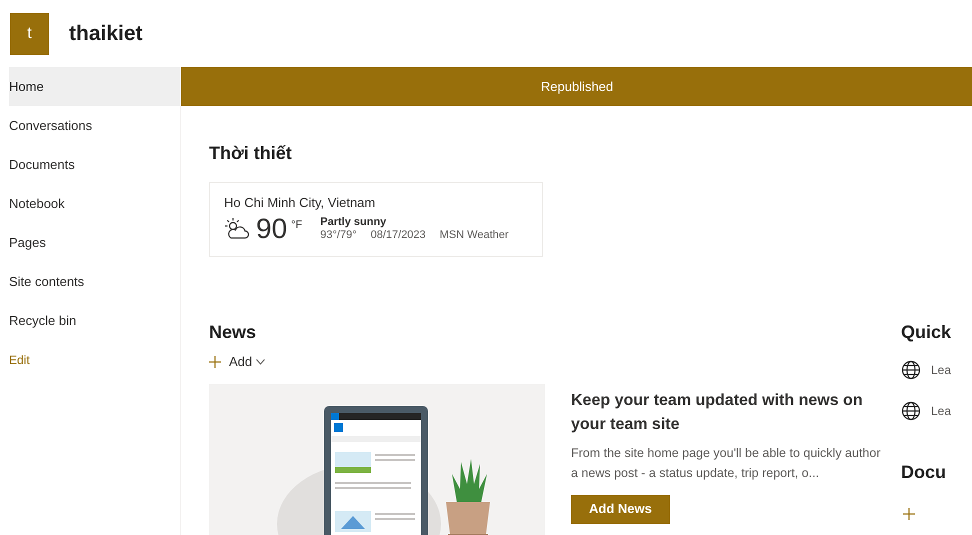 The width and height of the screenshot is (972, 535). What do you see at coordinates (926, 332) in the screenshot?
I see `section-heading: Quick` at bounding box center [926, 332].